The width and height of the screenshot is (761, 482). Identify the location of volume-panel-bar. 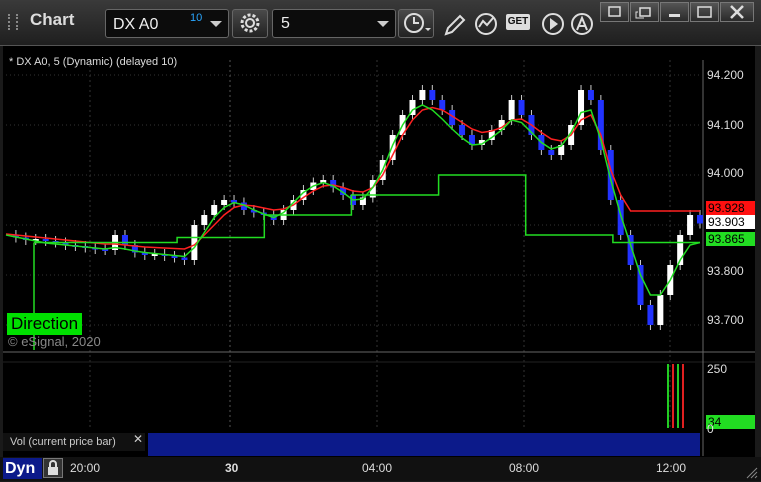
(424, 444).